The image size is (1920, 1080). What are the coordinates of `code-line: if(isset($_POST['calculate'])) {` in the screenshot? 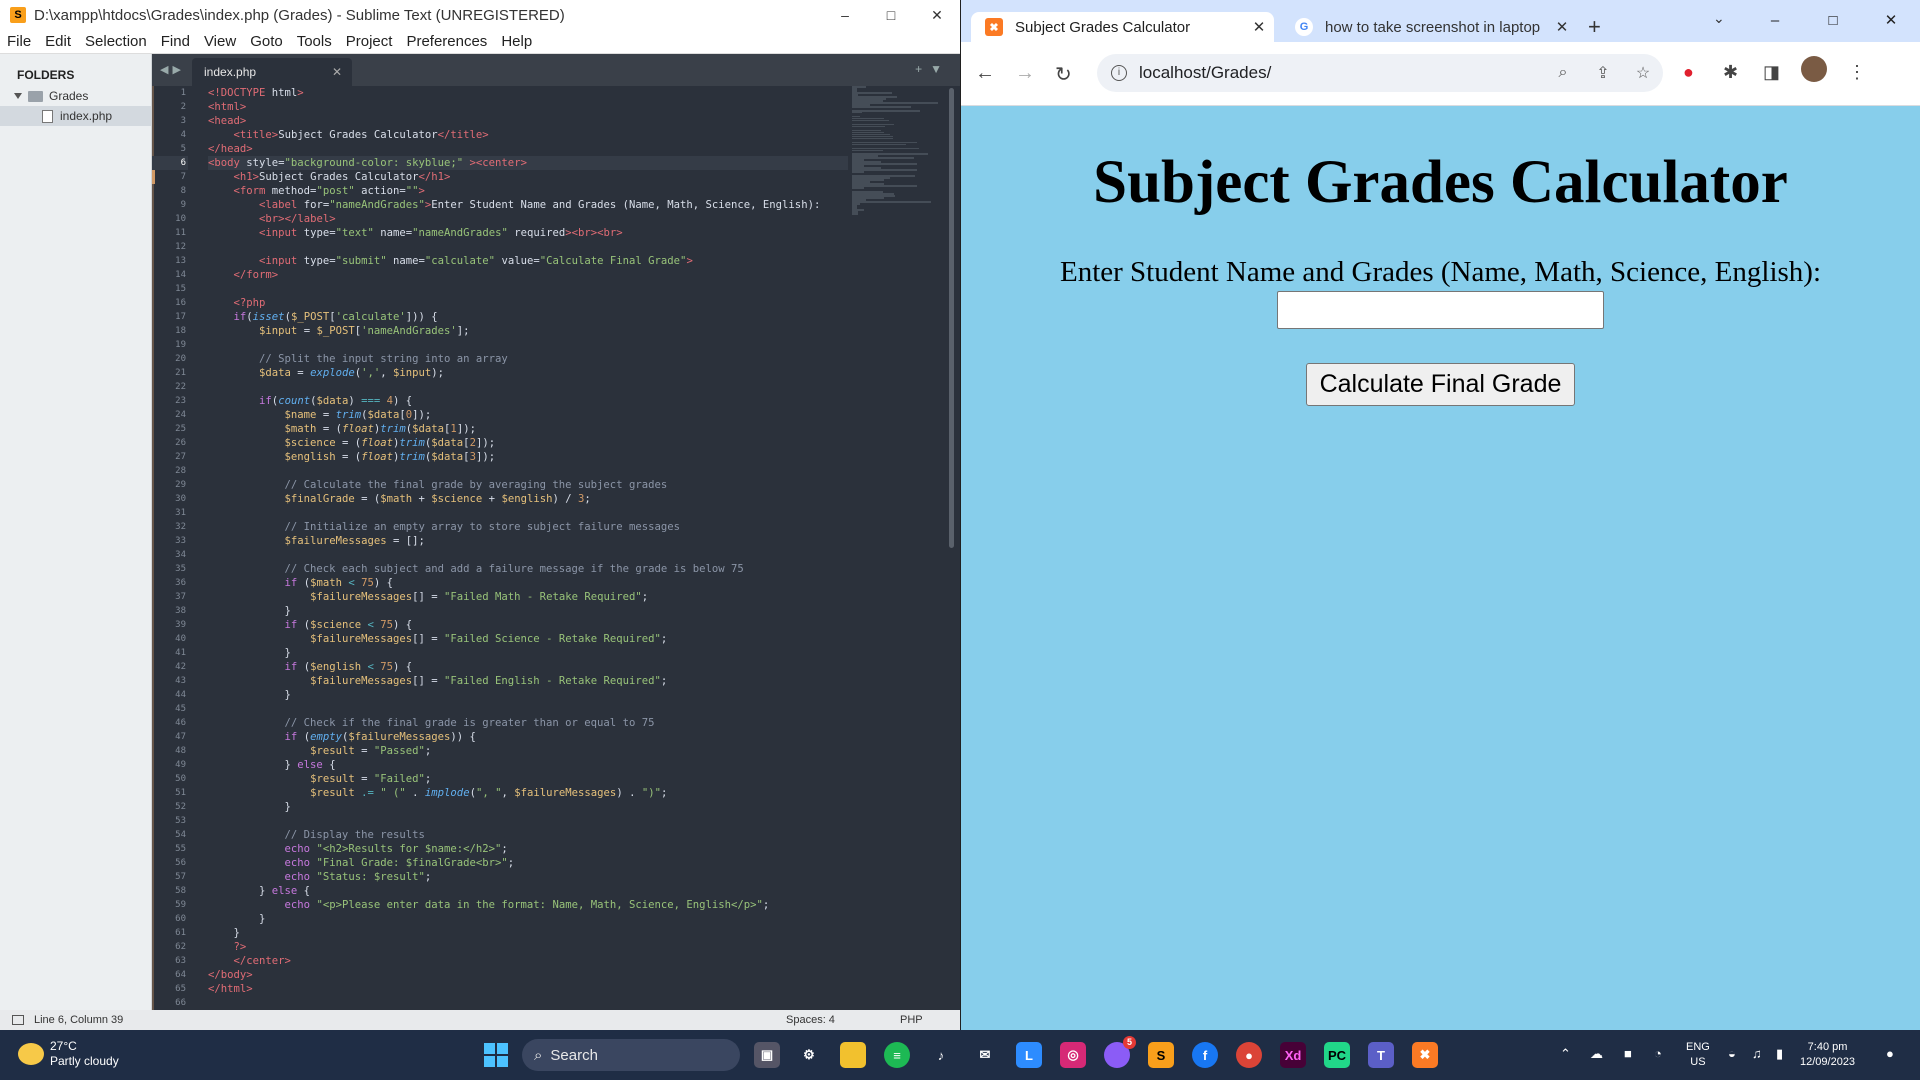 It's located at (528, 317).